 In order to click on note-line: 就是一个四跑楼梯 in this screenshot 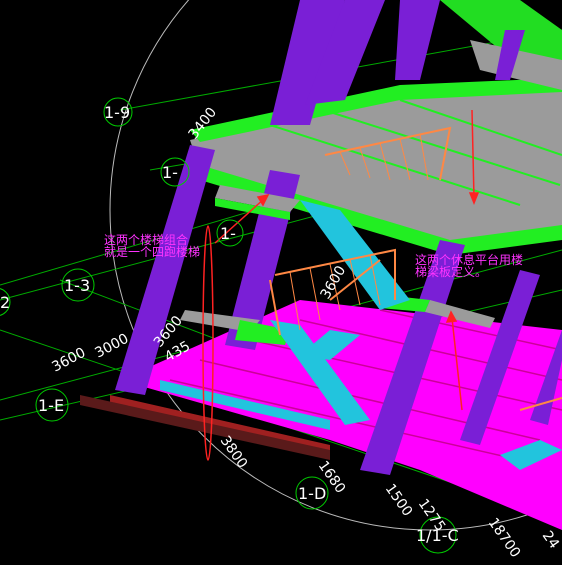, I will do `click(152, 251)`.